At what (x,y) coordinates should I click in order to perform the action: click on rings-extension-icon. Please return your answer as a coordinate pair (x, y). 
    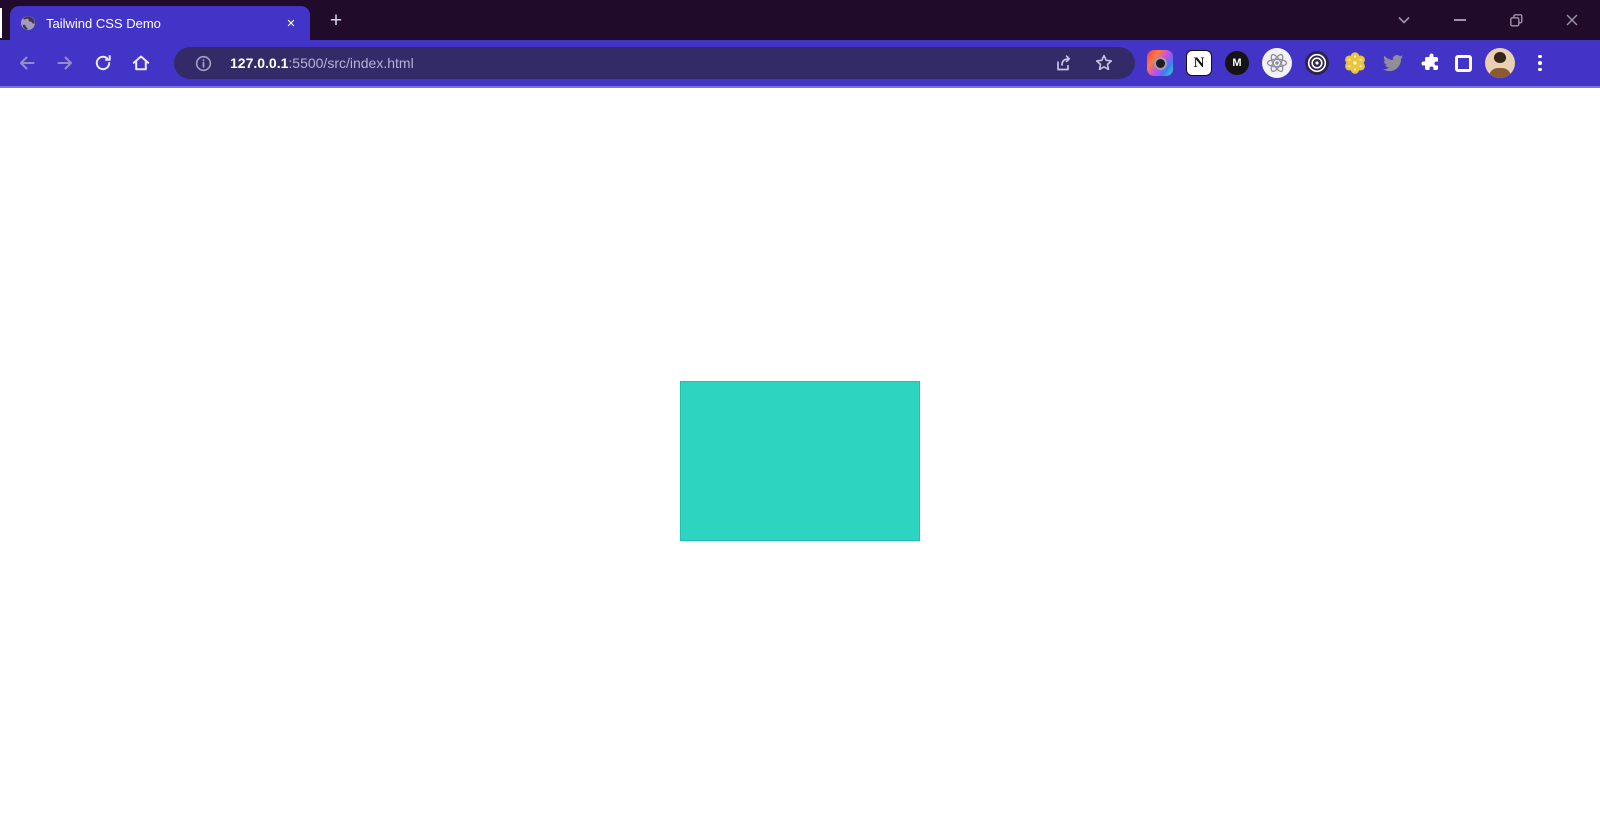
    Looking at the image, I should click on (1317, 63).